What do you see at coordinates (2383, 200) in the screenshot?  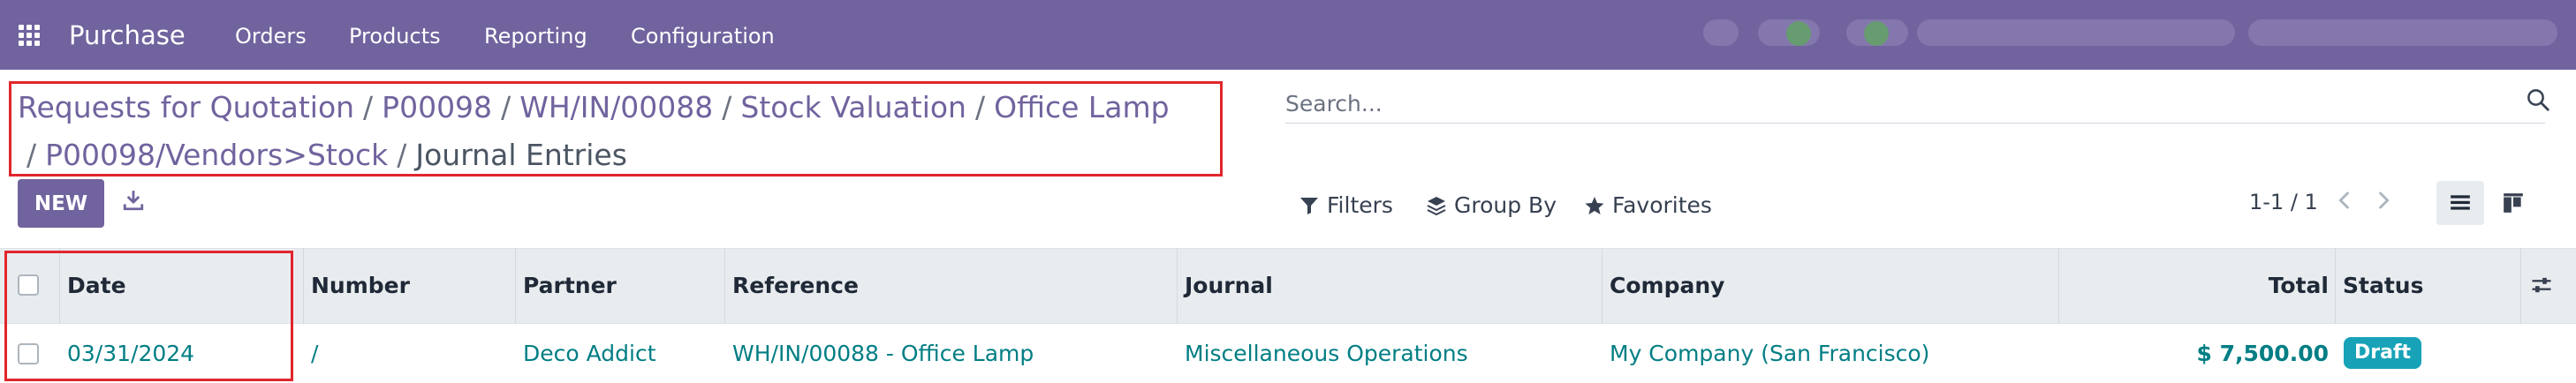 I see `chevron-right-icon` at bounding box center [2383, 200].